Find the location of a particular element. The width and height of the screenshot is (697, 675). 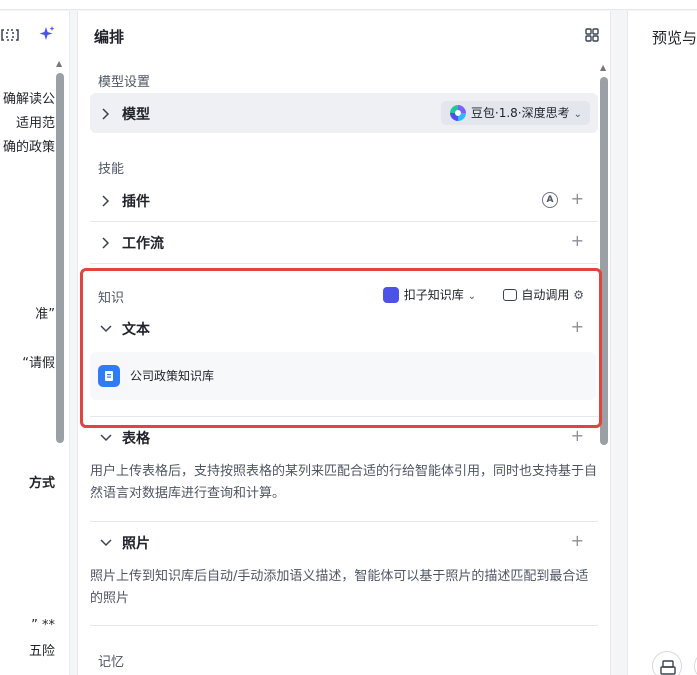

expand-icon is located at coordinates (10, 35).